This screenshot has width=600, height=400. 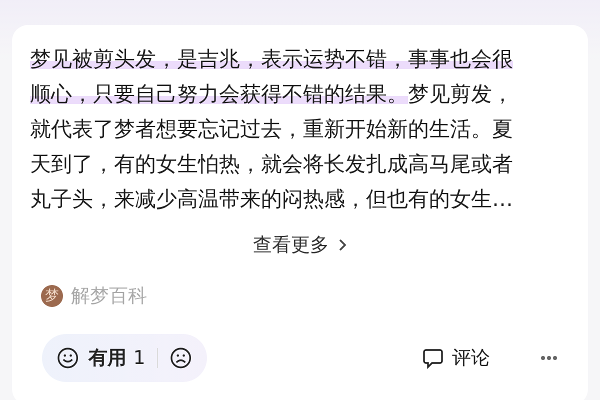 What do you see at coordinates (52, 295) in the screenshot?
I see `source-avatar: 梦` at bounding box center [52, 295].